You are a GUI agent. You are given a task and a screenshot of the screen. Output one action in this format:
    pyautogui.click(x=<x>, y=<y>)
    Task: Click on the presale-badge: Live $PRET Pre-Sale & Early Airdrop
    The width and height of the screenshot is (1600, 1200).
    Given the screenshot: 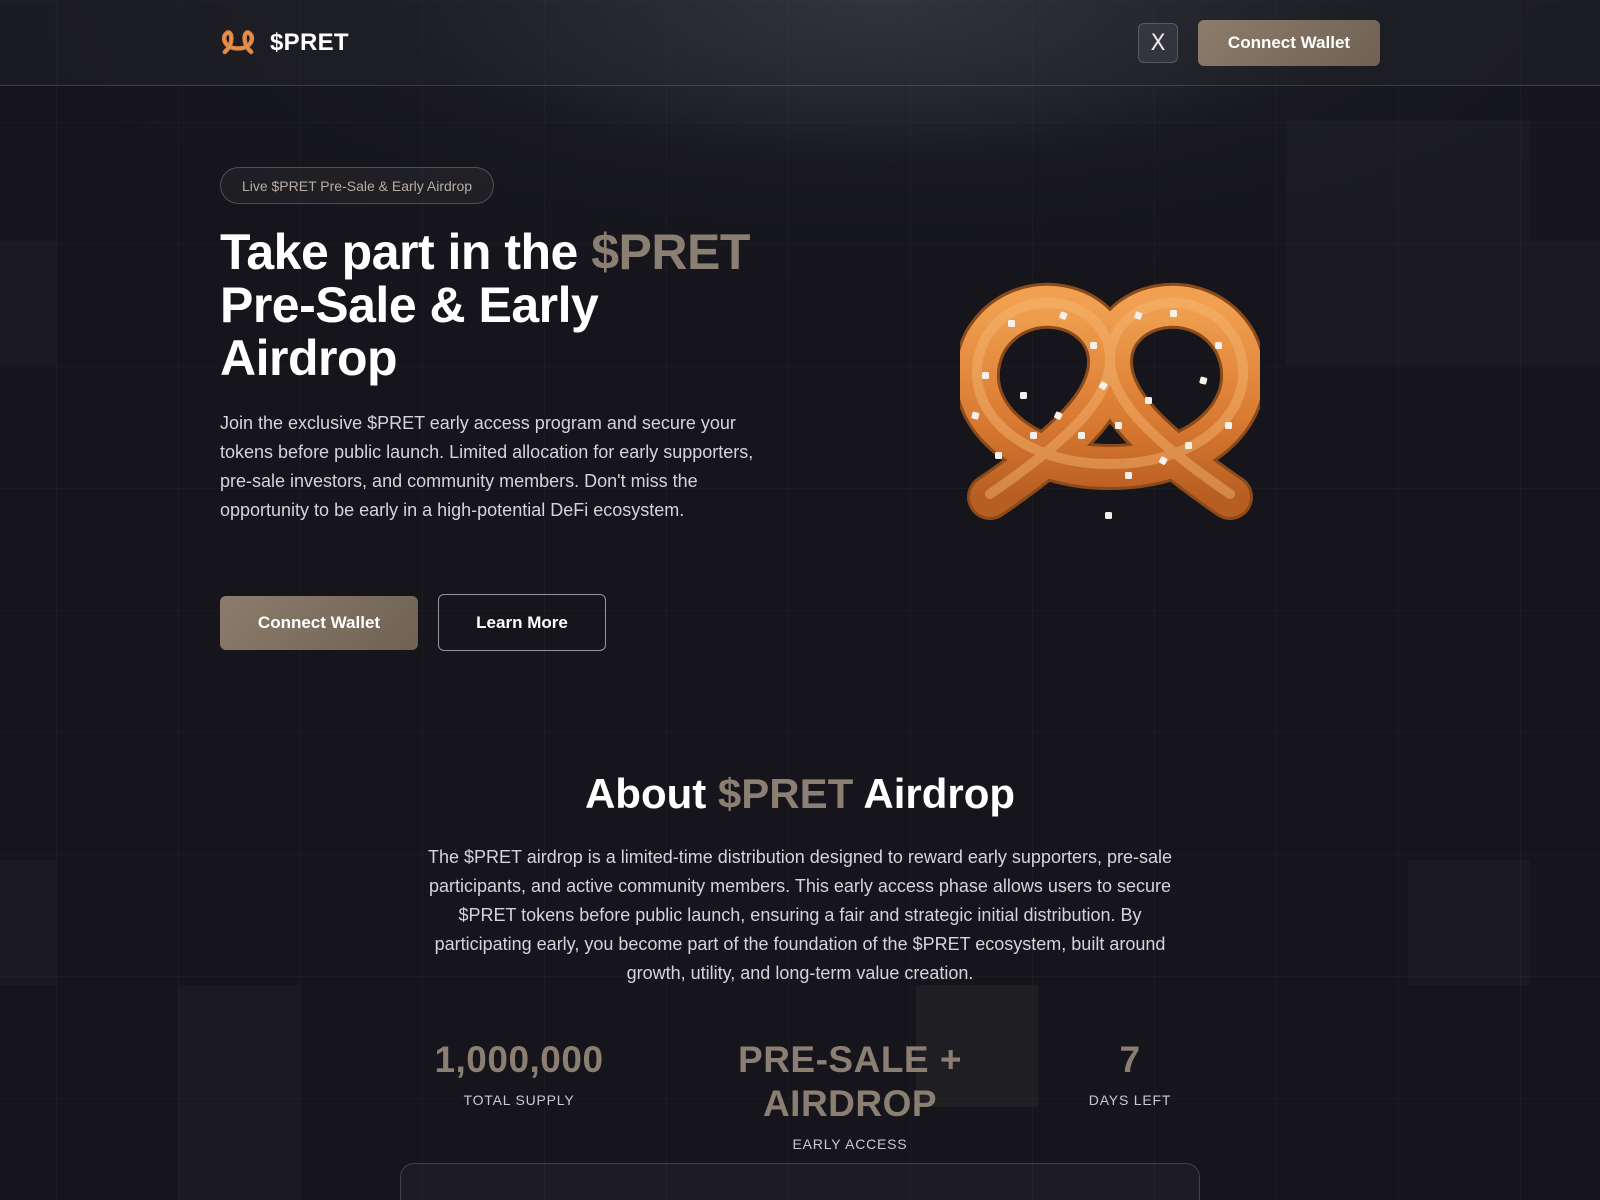 What is the action you would take?
    pyautogui.click(x=357, y=185)
    